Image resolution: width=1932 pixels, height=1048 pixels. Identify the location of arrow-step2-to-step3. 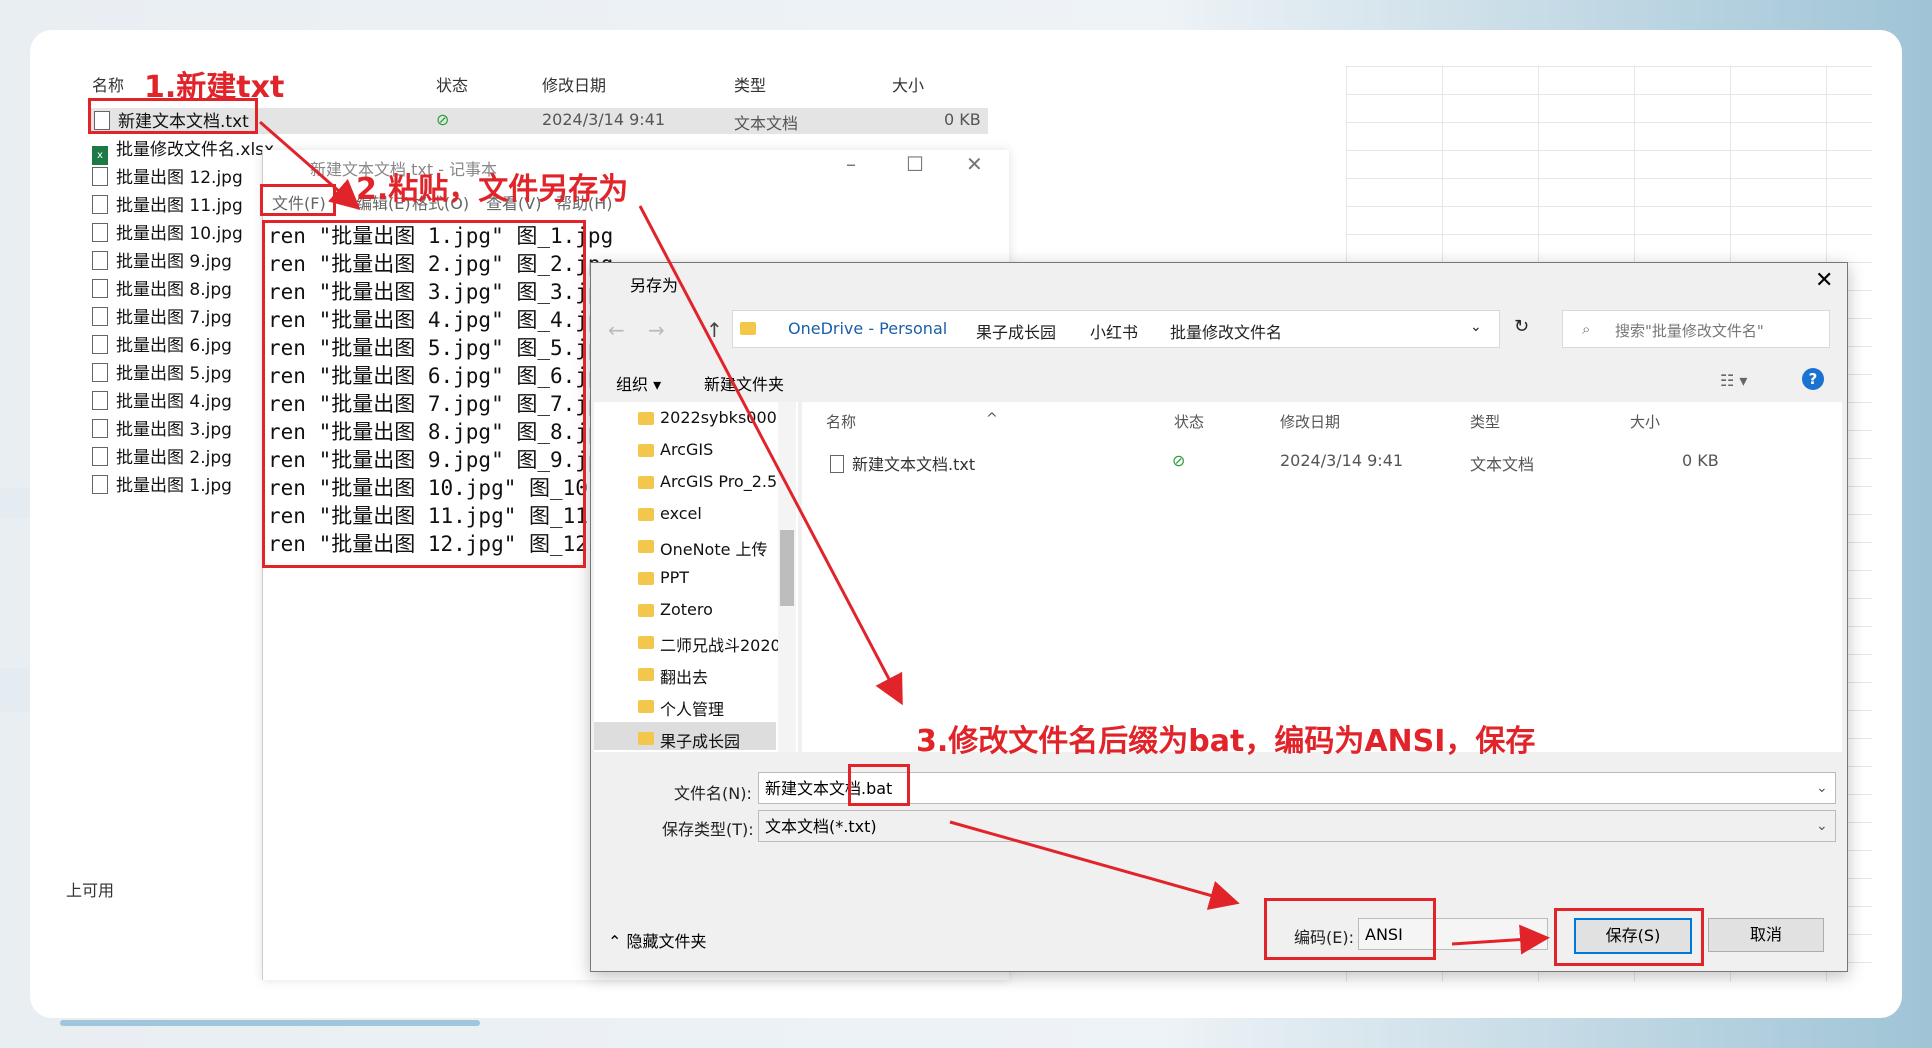
(770, 455).